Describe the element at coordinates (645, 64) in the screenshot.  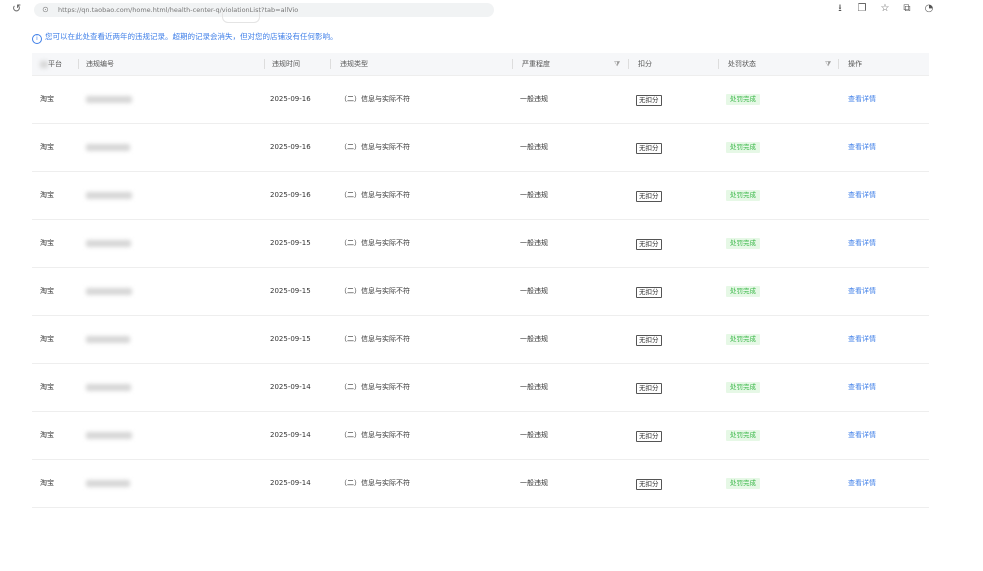
I see `col-score: 扣分` at that location.